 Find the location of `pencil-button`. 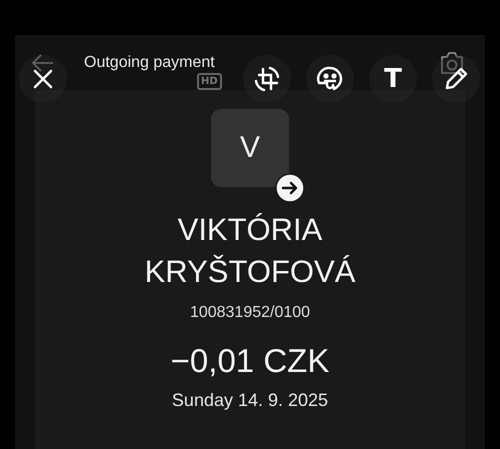

pencil-button is located at coordinates (456, 79).